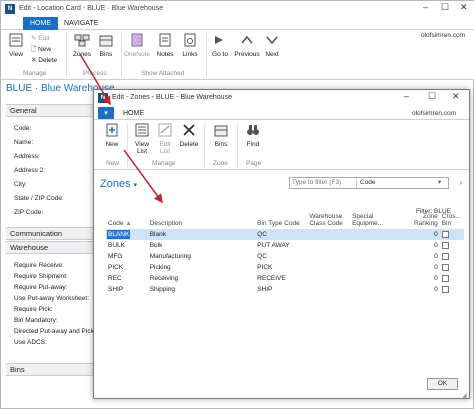 The image size is (474, 409). I want to click on find-button: Find, so click(253, 135).